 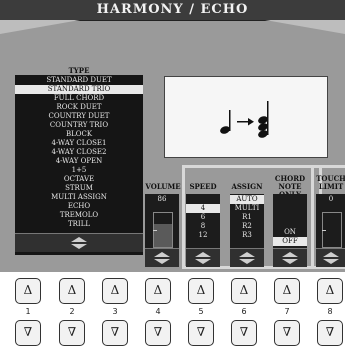 What do you see at coordinates (79, 161) in the screenshot?
I see `type-item: 4-WAY OPEN` at bounding box center [79, 161].